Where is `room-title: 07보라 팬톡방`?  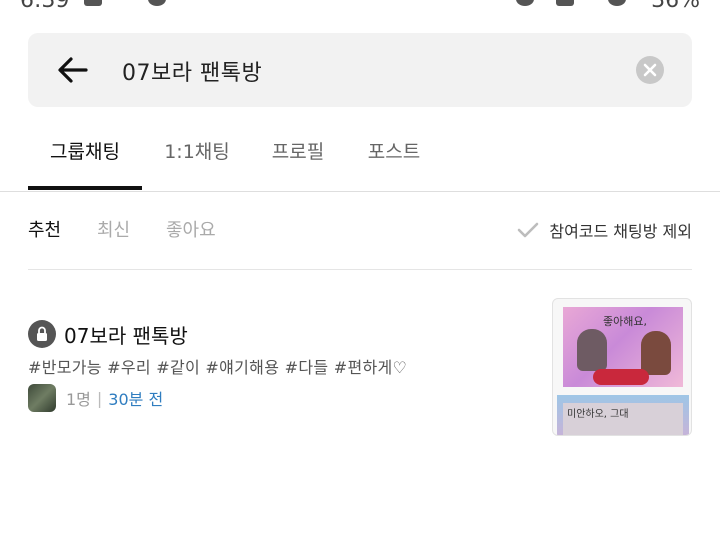
room-title: 07보라 팬톡방 is located at coordinates (126, 336).